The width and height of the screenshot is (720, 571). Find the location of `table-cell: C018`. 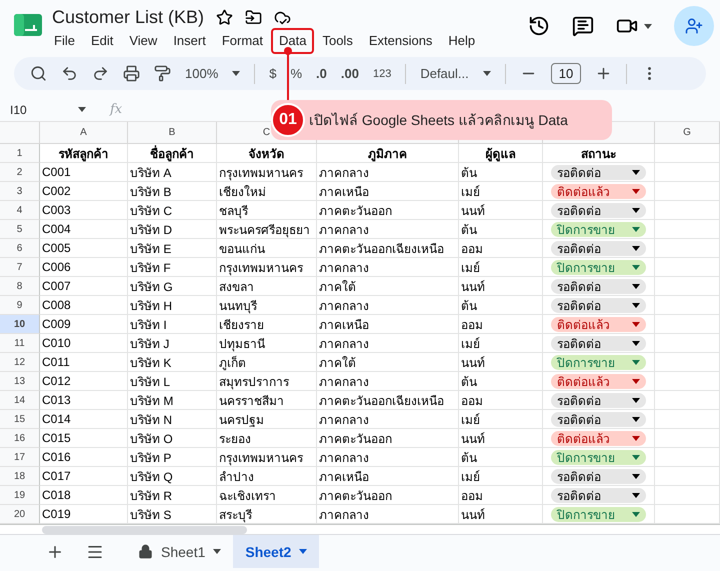

table-cell: C018 is located at coordinates (84, 495).